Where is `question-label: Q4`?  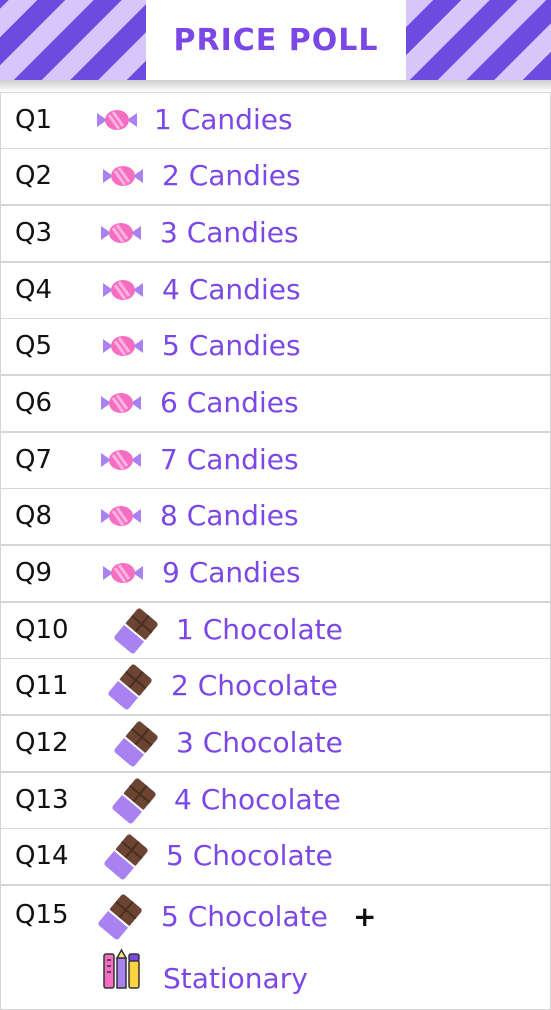
question-label: Q4 is located at coordinates (34, 290).